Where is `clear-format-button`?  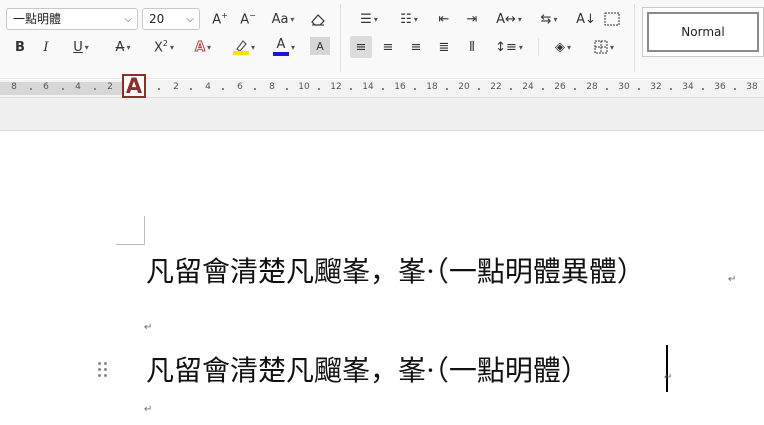 clear-format-button is located at coordinates (318, 19).